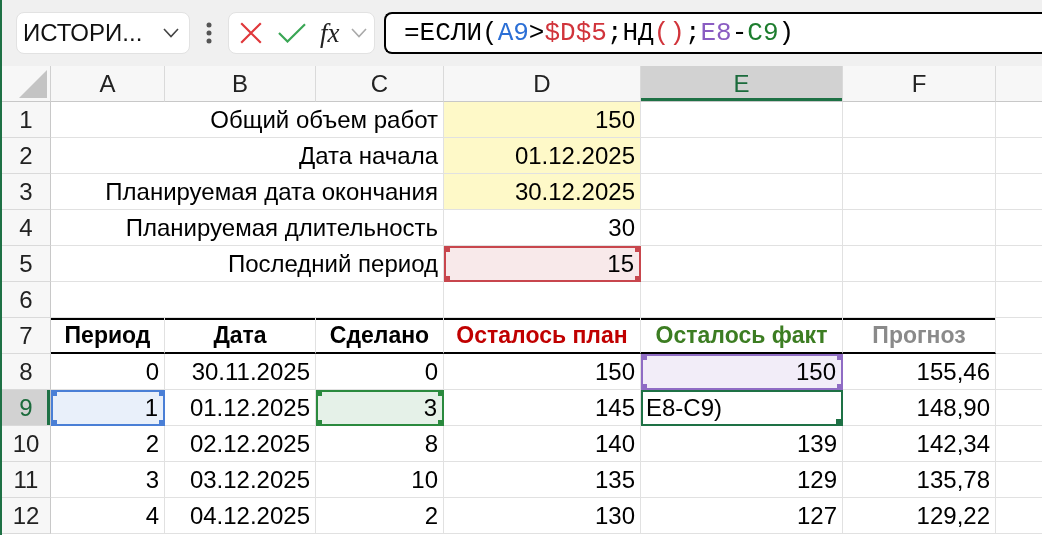 This screenshot has width=1042, height=535. I want to click on row-header: 12, so click(26, 516).